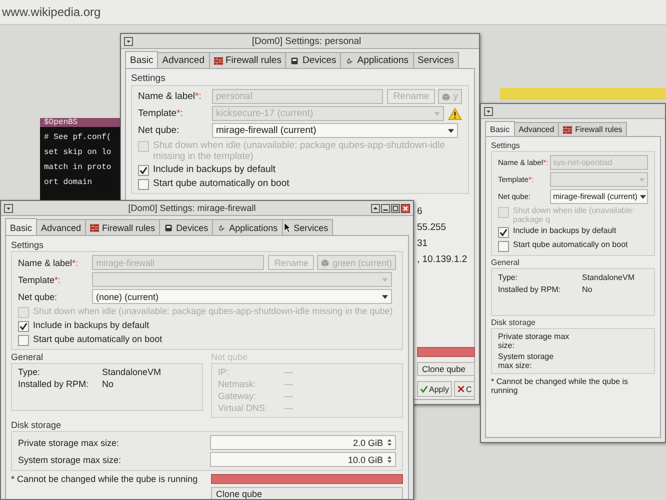 The height and width of the screenshot is (500, 666). Describe the element at coordinates (70, 459) in the screenshot. I see `storage-label: System storage max size:` at that location.